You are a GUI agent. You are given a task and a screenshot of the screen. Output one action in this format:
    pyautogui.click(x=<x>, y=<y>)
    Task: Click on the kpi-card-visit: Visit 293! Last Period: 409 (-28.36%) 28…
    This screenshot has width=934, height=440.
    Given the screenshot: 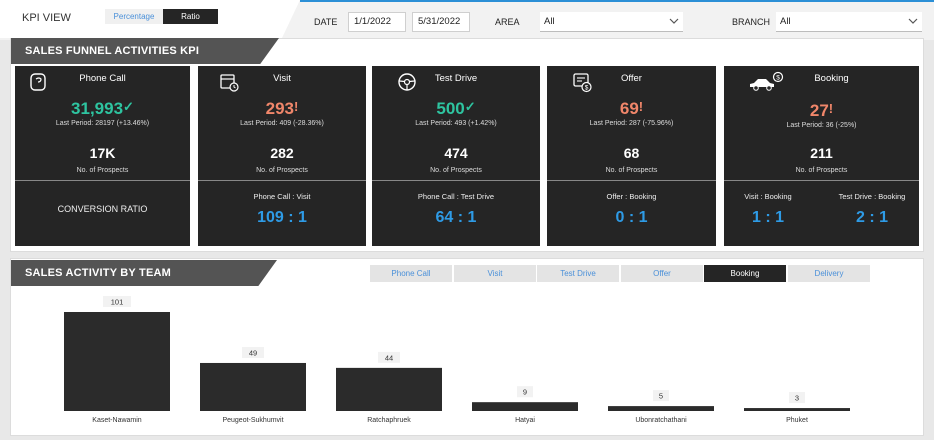 What is the action you would take?
    pyautogui.click(x=282, y=156)
    